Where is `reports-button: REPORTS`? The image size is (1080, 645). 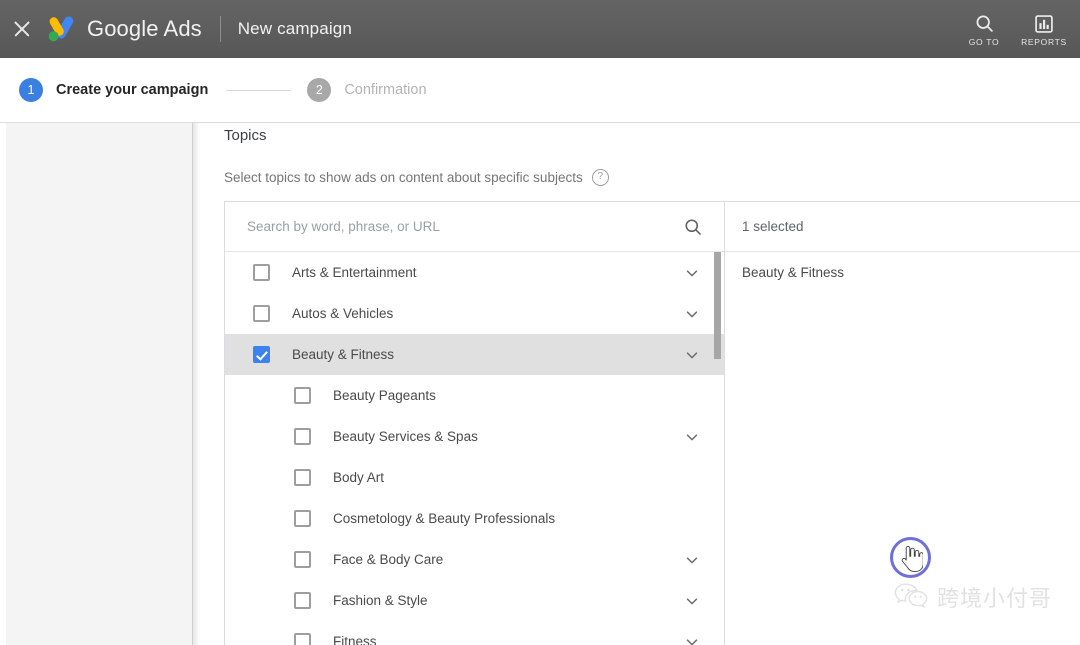
reports-button: REPORTS is located at coordinates (1044, 30).